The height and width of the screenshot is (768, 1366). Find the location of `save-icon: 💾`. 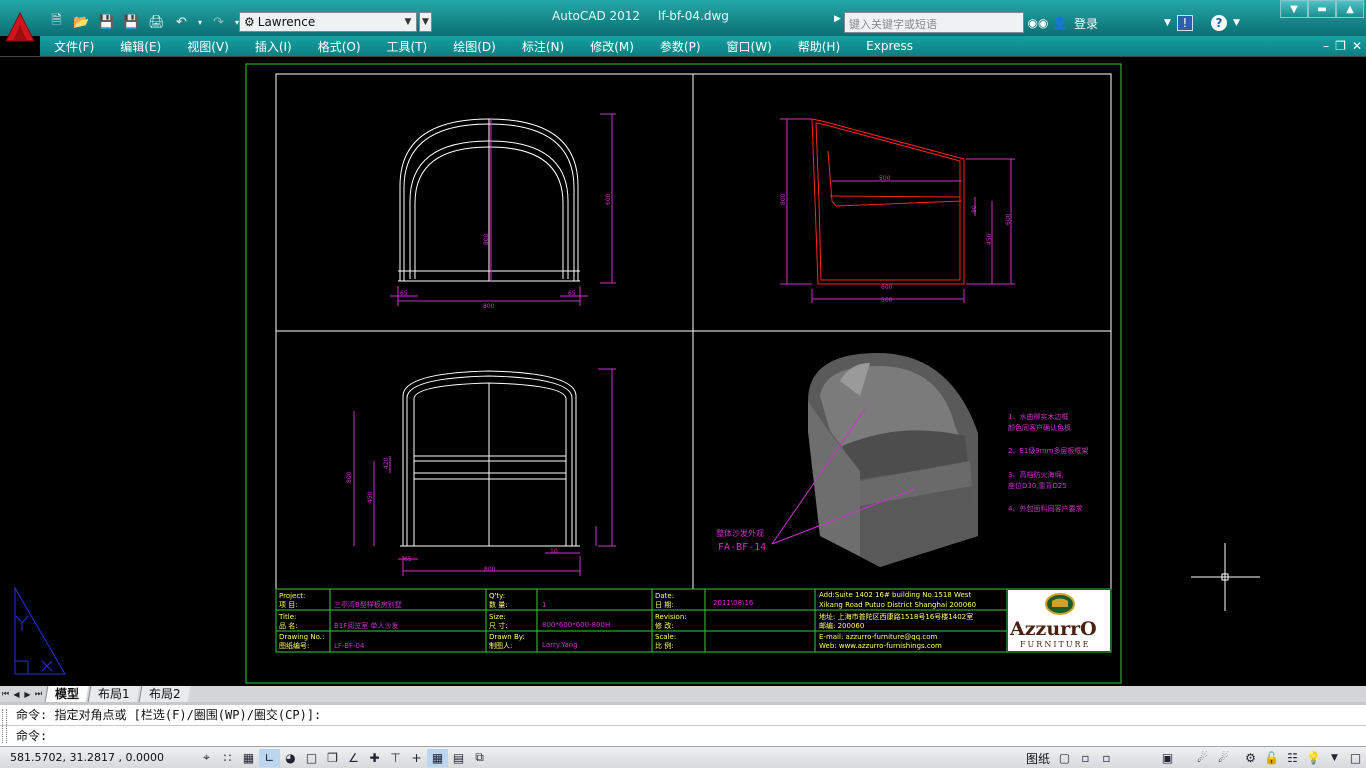

save-icon: 💾 is located at coordinates (106, 22).